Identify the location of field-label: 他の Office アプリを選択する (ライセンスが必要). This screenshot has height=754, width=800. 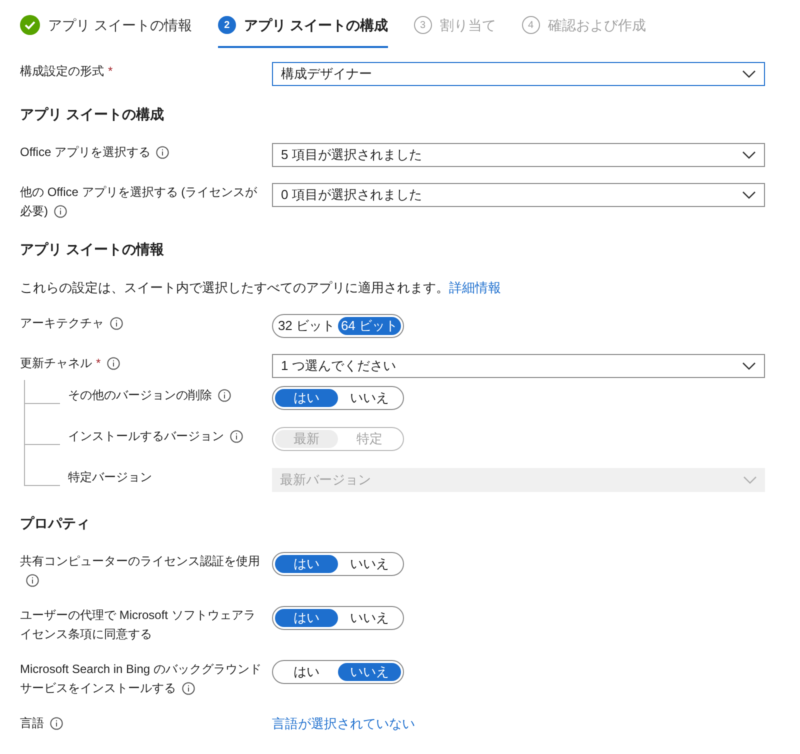
(139, 202).